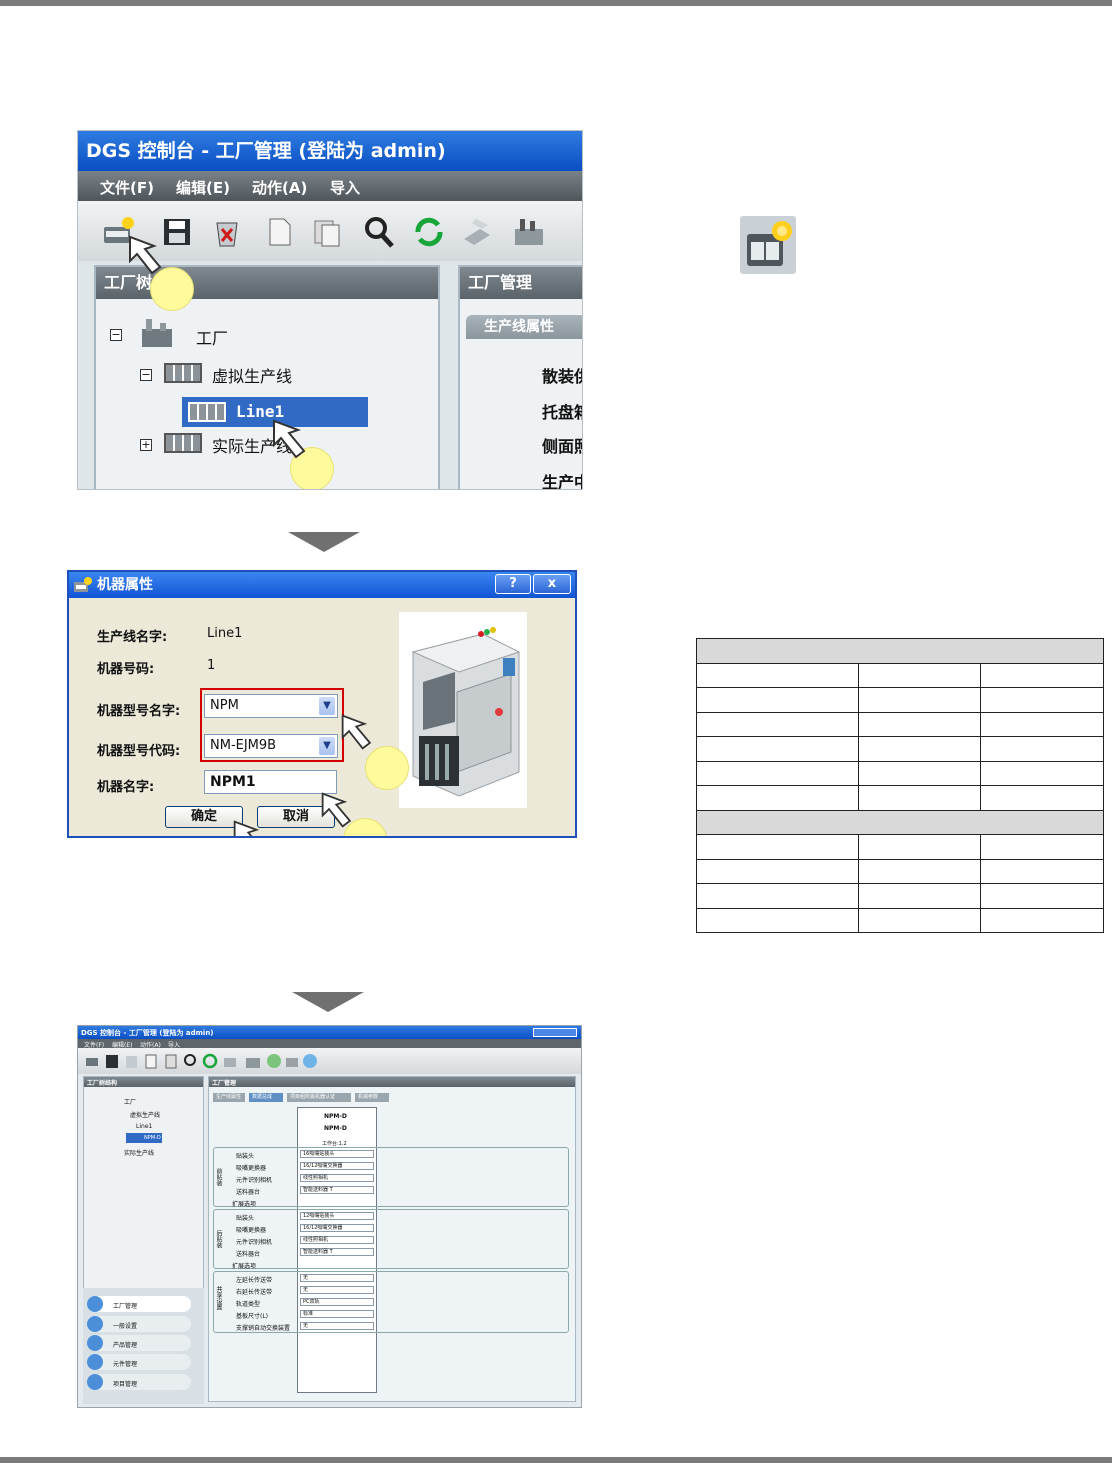 Image resolution: width=1112 pixels, height=1463 pixels. What do you see at coordinates (513, 584) in the screenshot?
I see `help-button: ?` at bounding box center [513, 584].